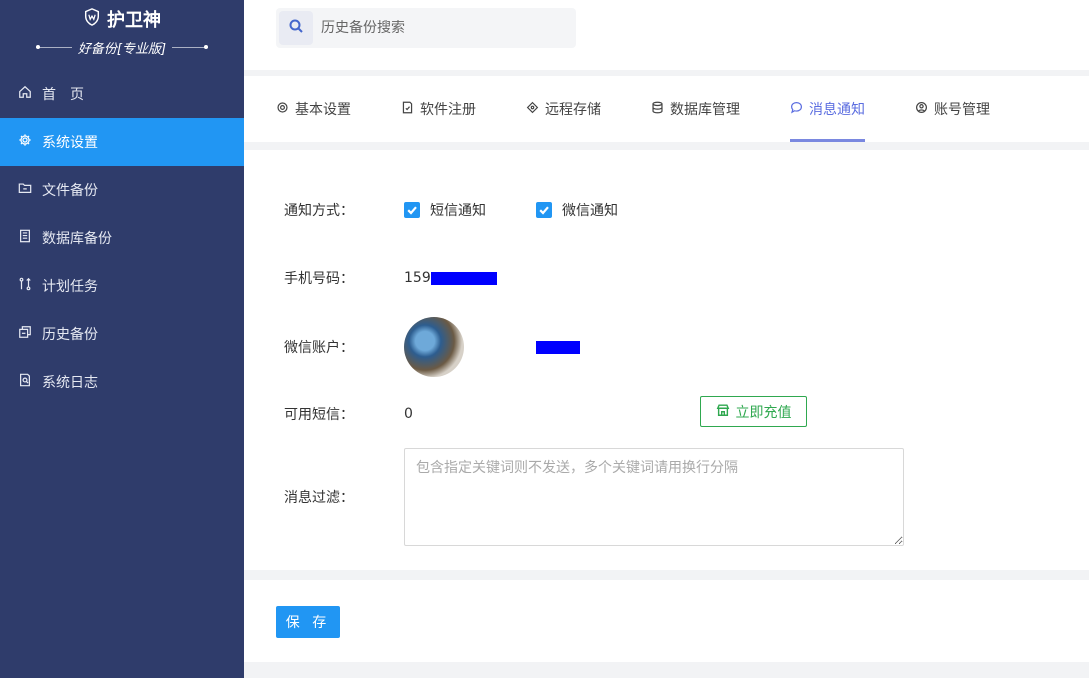 This screenshot has width=1089, height=678. Describe the element at coordinates (25, 382) in the screenshot. I see `log-icon` at that location.